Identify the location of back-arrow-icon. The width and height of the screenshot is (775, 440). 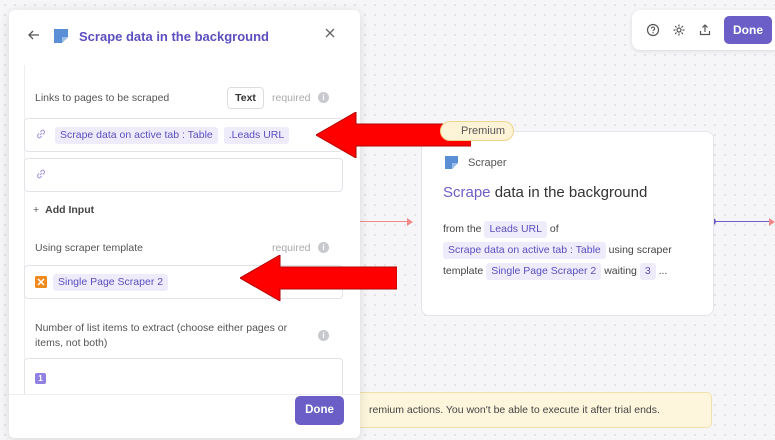
(35, 36).